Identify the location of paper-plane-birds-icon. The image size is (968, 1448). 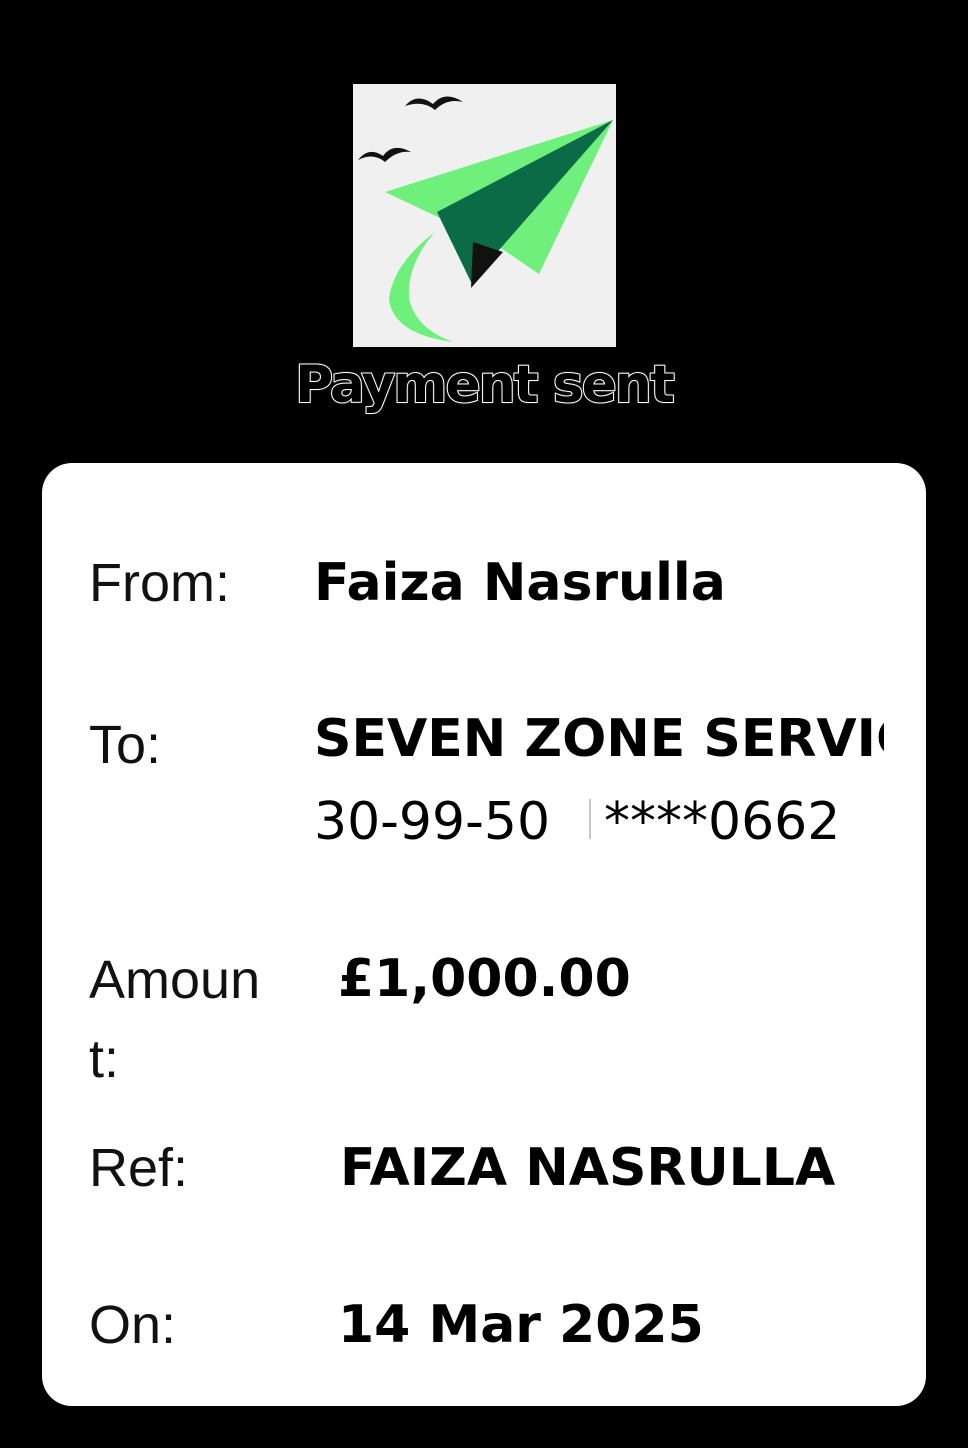
(484, 215).